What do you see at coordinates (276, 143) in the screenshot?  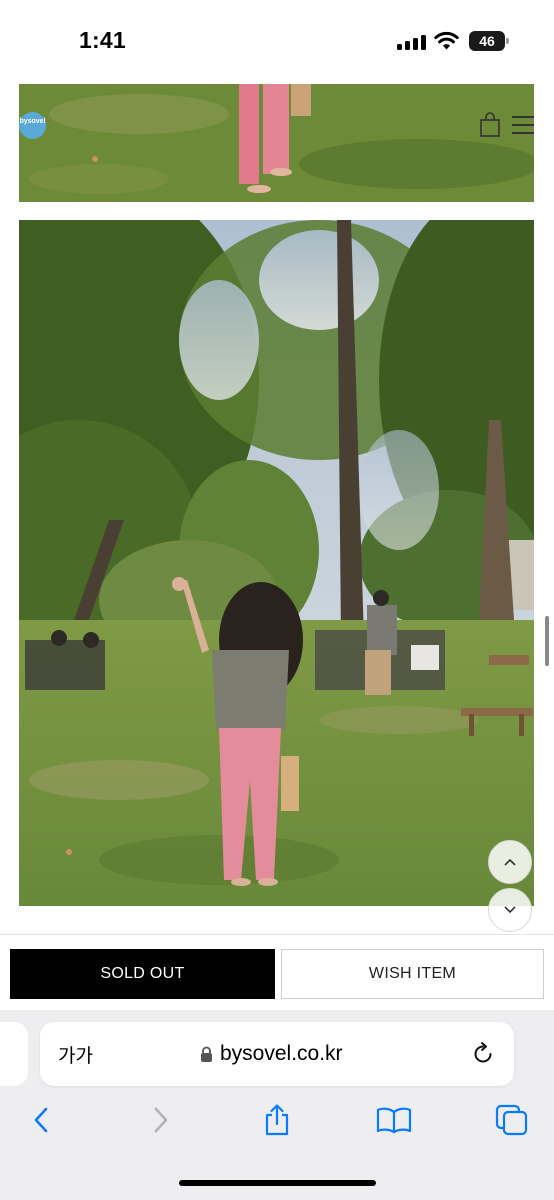 I see `product-image-previous` at bounding box center [276, 143].